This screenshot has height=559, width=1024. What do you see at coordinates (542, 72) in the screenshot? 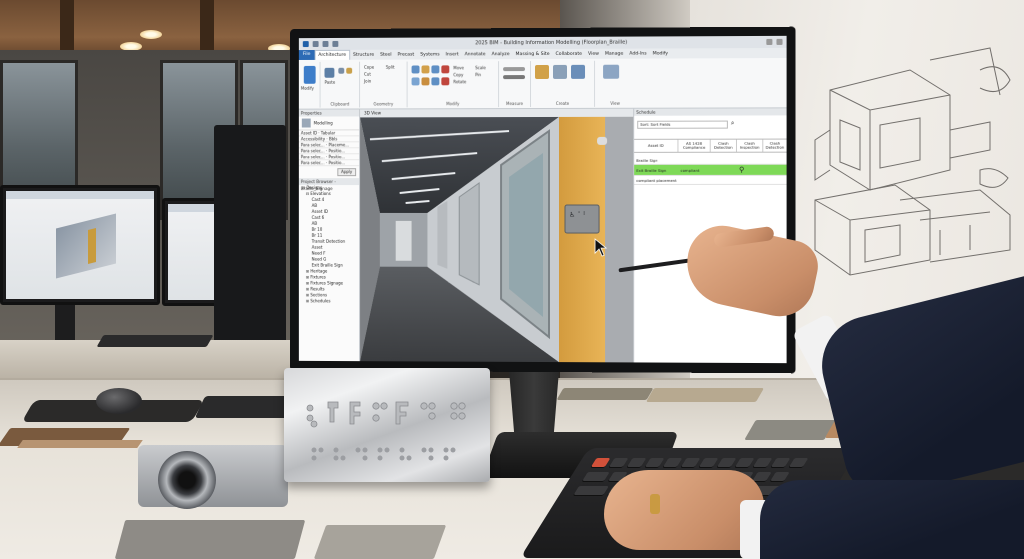
I see `part-icon` at bounding box center [542, 72].